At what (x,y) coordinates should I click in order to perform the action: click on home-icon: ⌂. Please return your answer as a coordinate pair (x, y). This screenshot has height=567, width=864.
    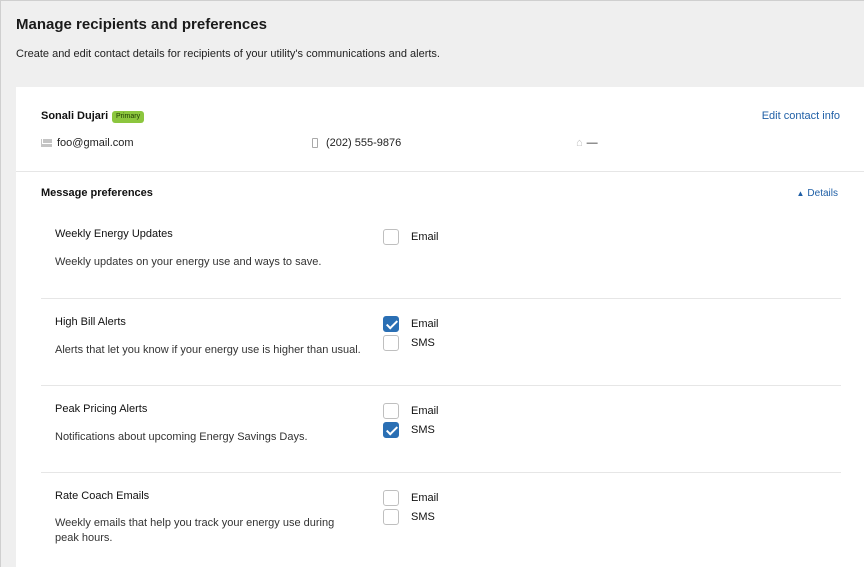
    Looking at the image, I should click on (579, 143).